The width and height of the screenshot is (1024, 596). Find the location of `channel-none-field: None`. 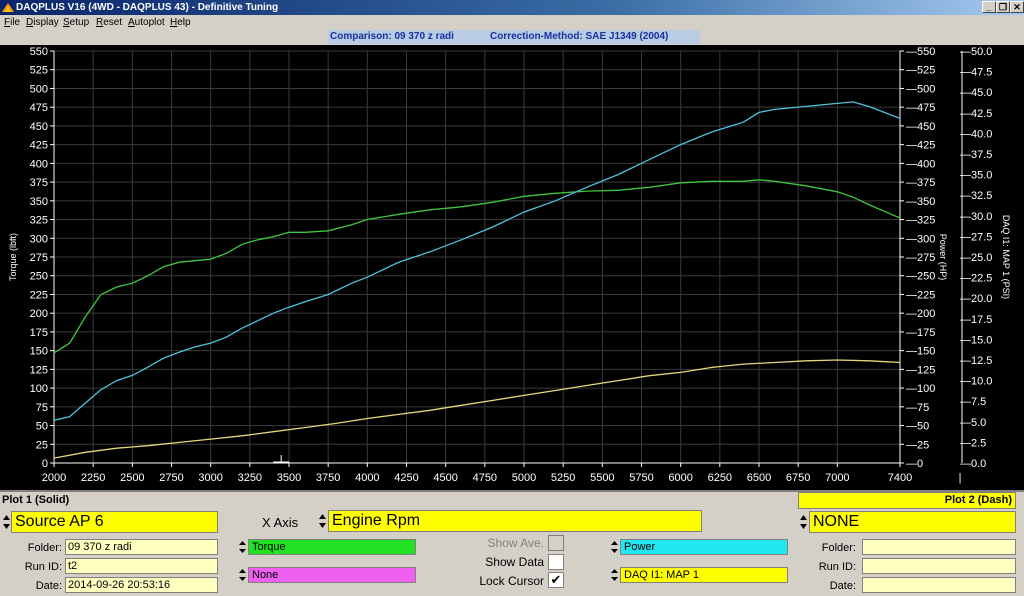

channel-none-field: None is located at coordinates (332, 575).